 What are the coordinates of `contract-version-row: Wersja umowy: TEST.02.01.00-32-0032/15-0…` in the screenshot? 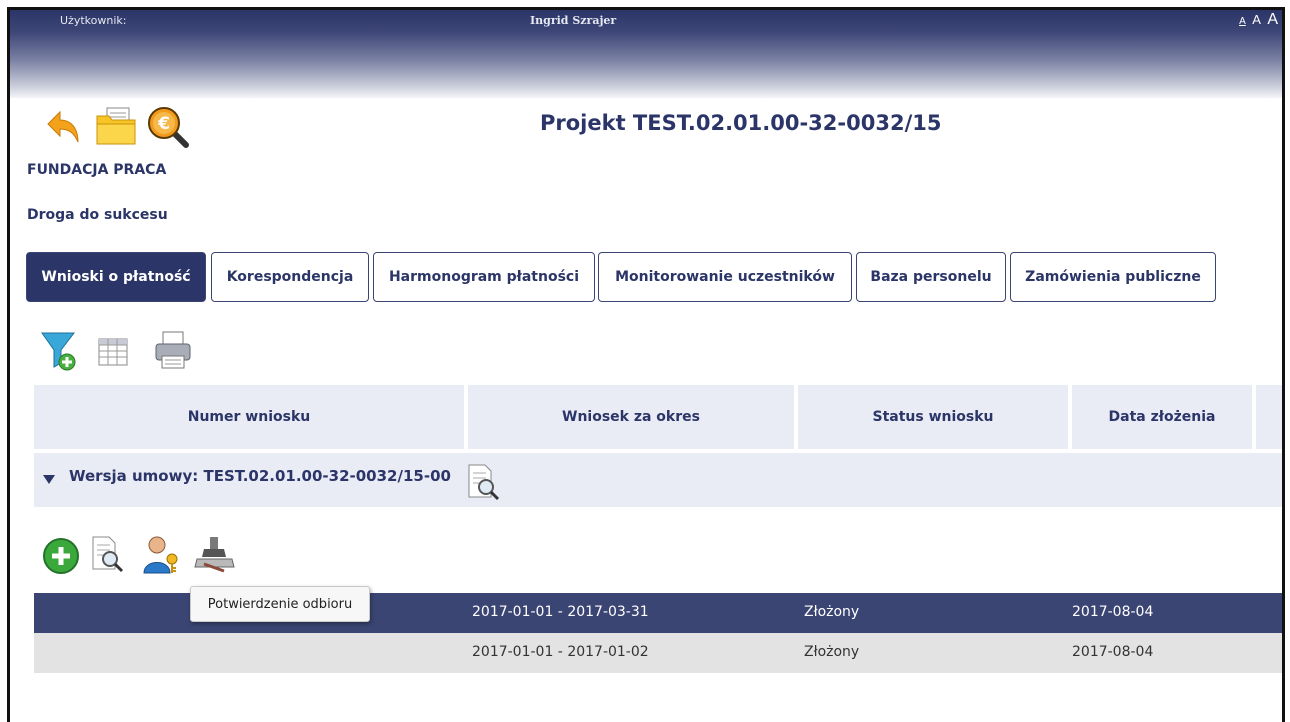 It's located at (658, 480).